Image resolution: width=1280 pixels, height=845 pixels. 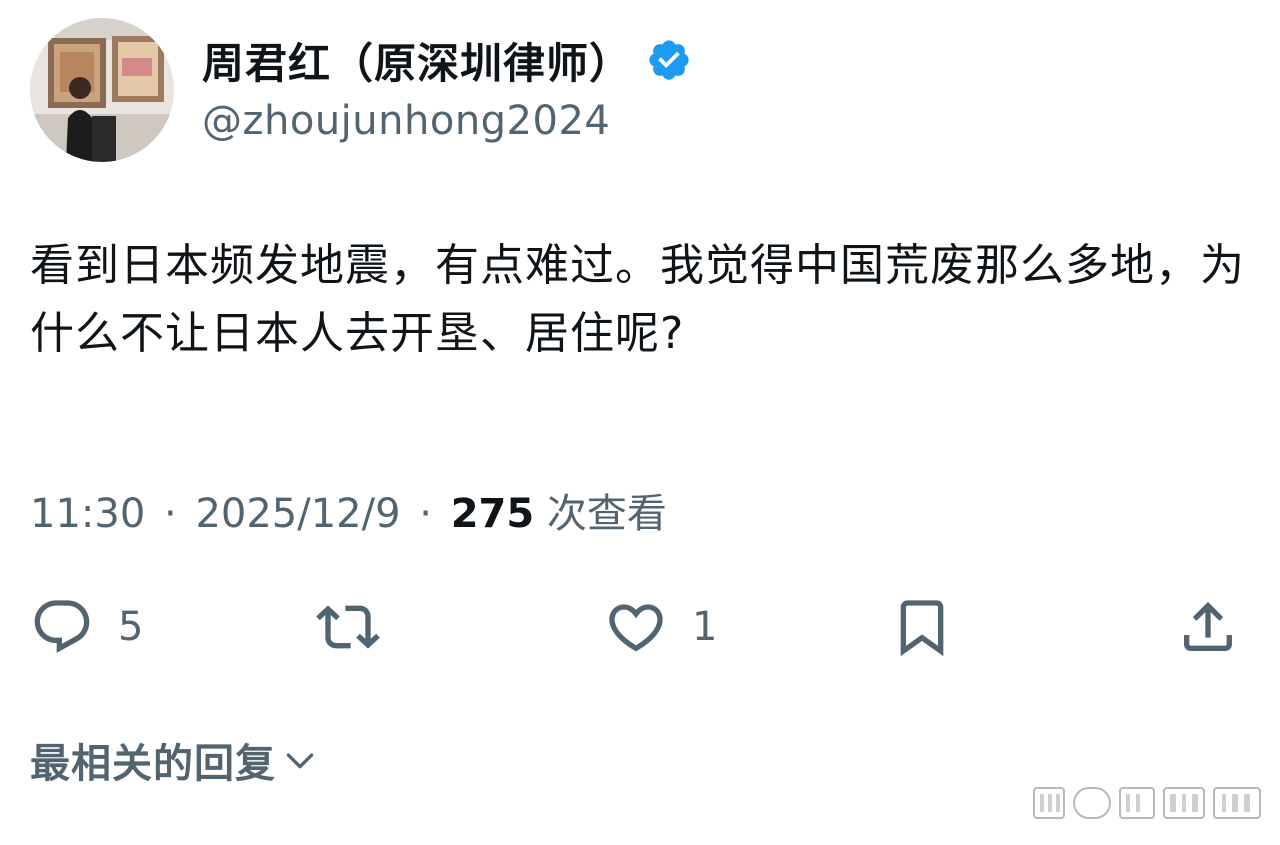 I want to click on replies-sort-label: 最相关的回复, so click(x=153, y=764).